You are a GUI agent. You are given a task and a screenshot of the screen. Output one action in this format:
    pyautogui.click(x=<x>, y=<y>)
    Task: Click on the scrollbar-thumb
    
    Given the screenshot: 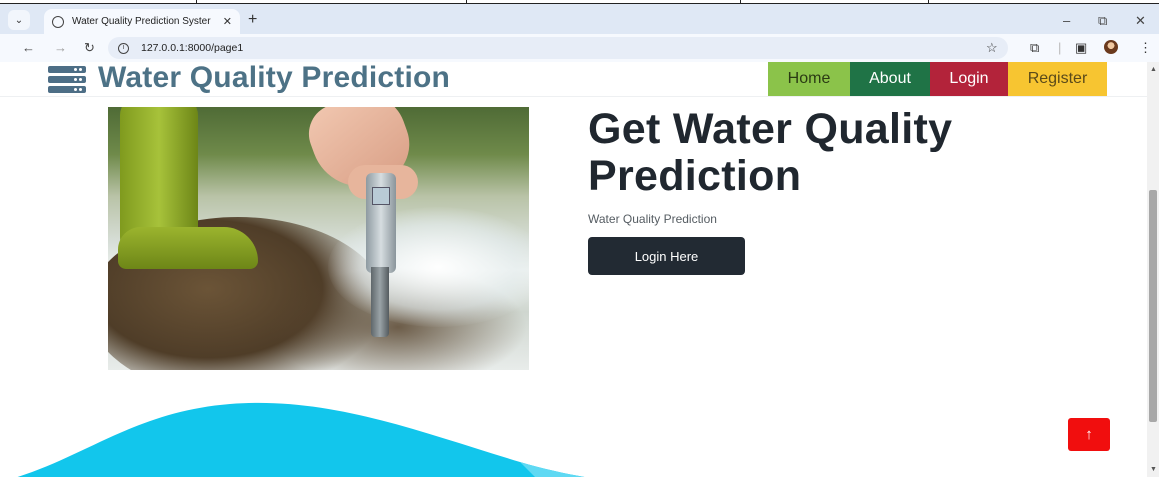 What is the action you would take?
    pyautogui.click(x=1153, y=306)
    